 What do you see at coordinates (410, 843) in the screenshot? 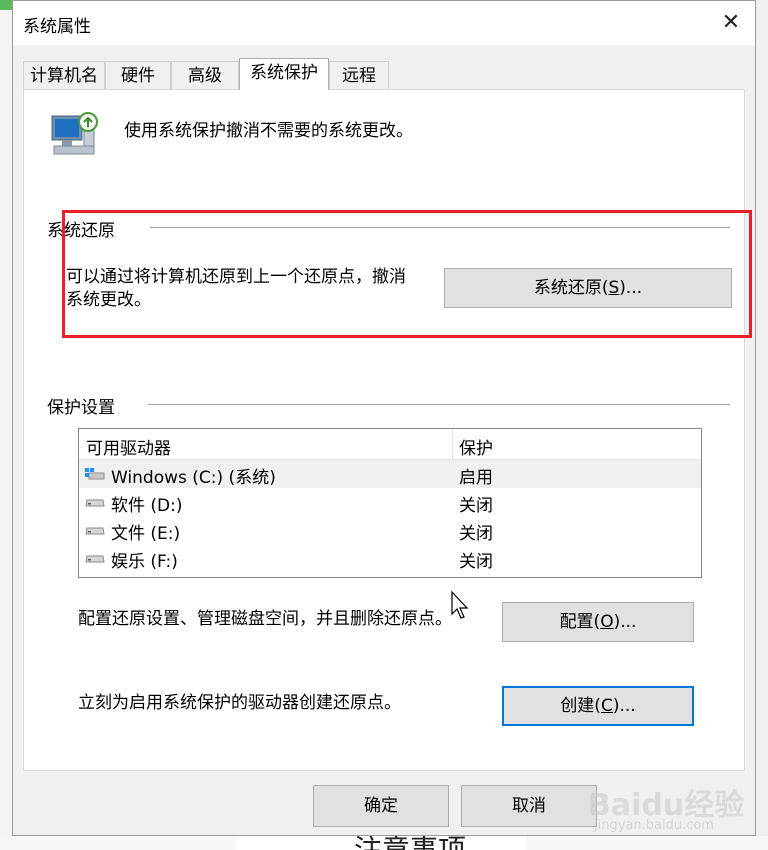
I see `background-heading-text: 注意事项` at bounding box center [410, 843].